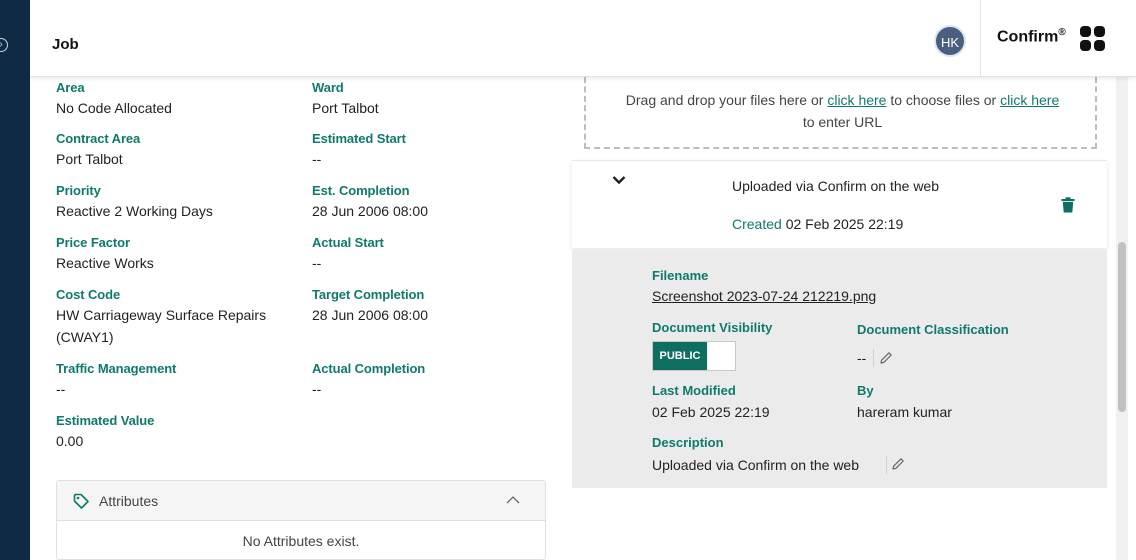 This screenshot has width=1136, height=560. I want to click on classification-separator, so click(873, 358).